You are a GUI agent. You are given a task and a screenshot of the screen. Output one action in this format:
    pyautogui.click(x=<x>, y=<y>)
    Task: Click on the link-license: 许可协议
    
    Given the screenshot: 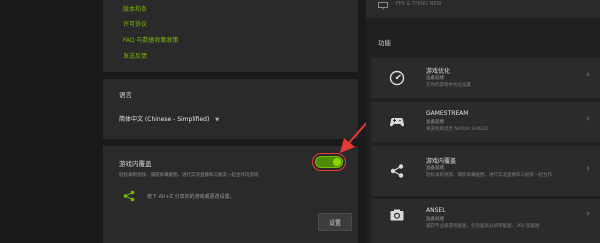 What is the action you would take?
    pyautogui.click(x=135, y=23)
    